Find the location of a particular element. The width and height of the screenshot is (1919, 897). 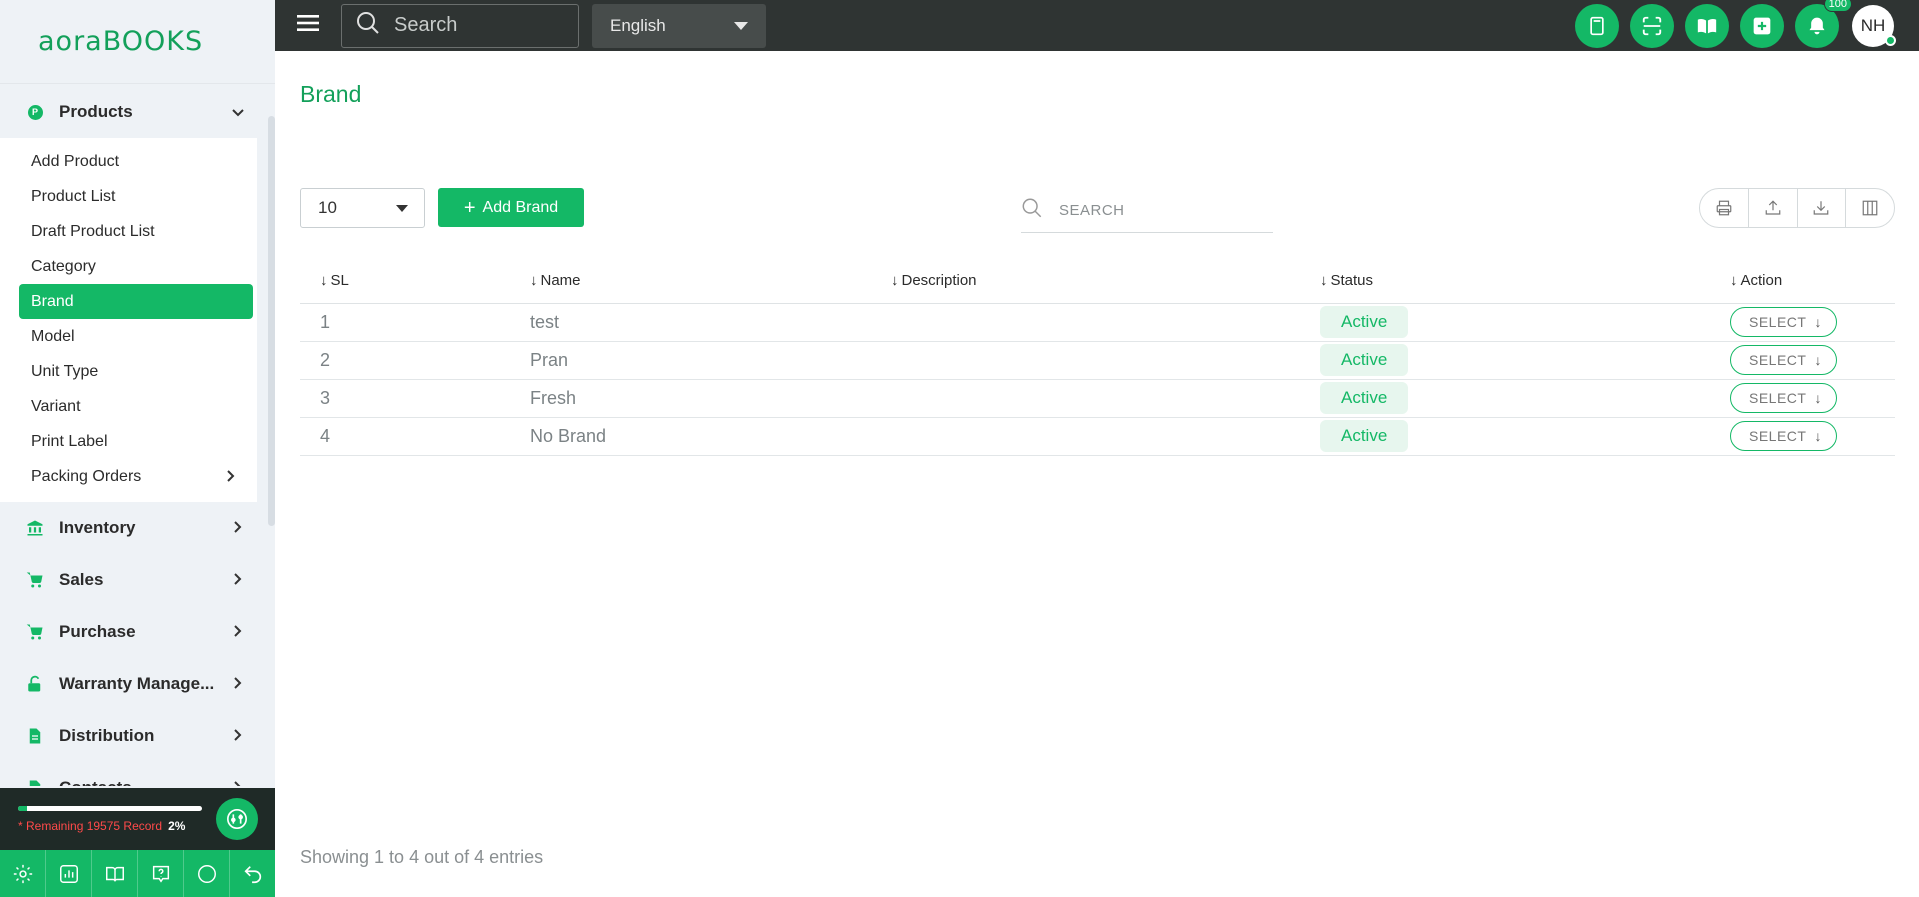

sidebar-item-category: Category is located at coordinates (128, 266).